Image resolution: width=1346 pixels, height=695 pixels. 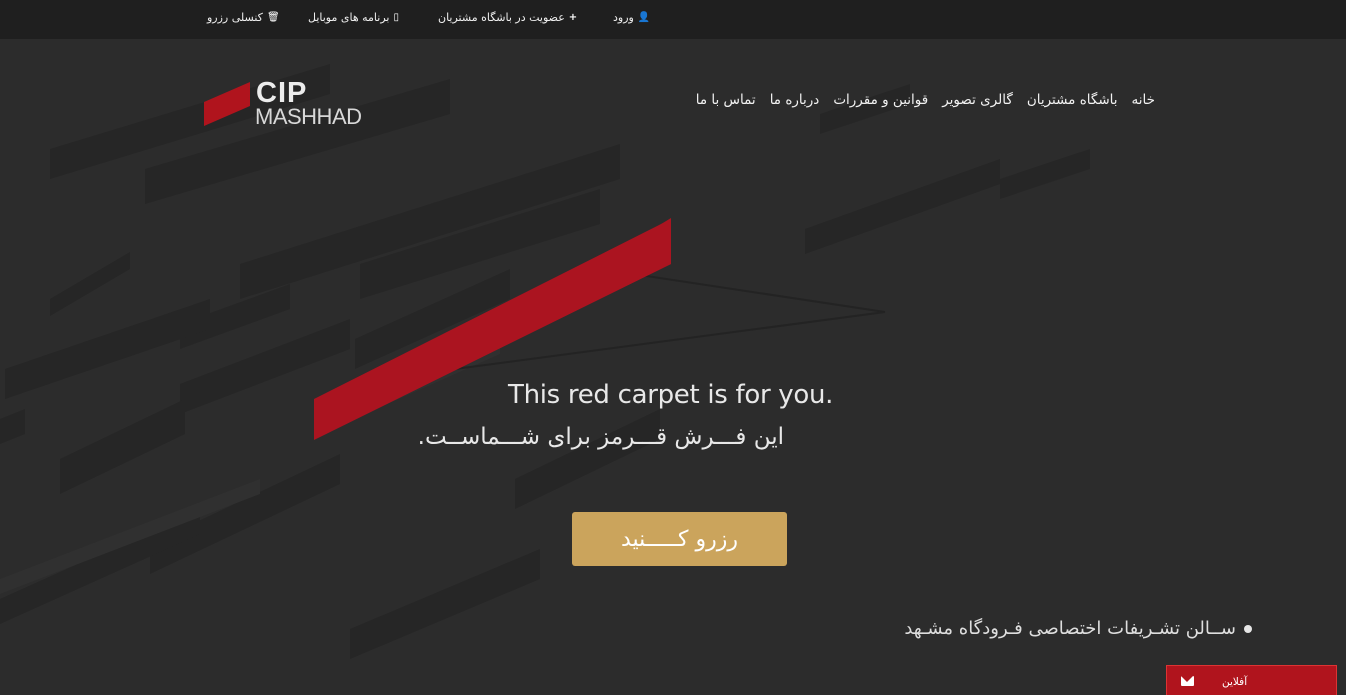 I want to click on logo: CIP MASHHAD, so click(x=286, y=103).